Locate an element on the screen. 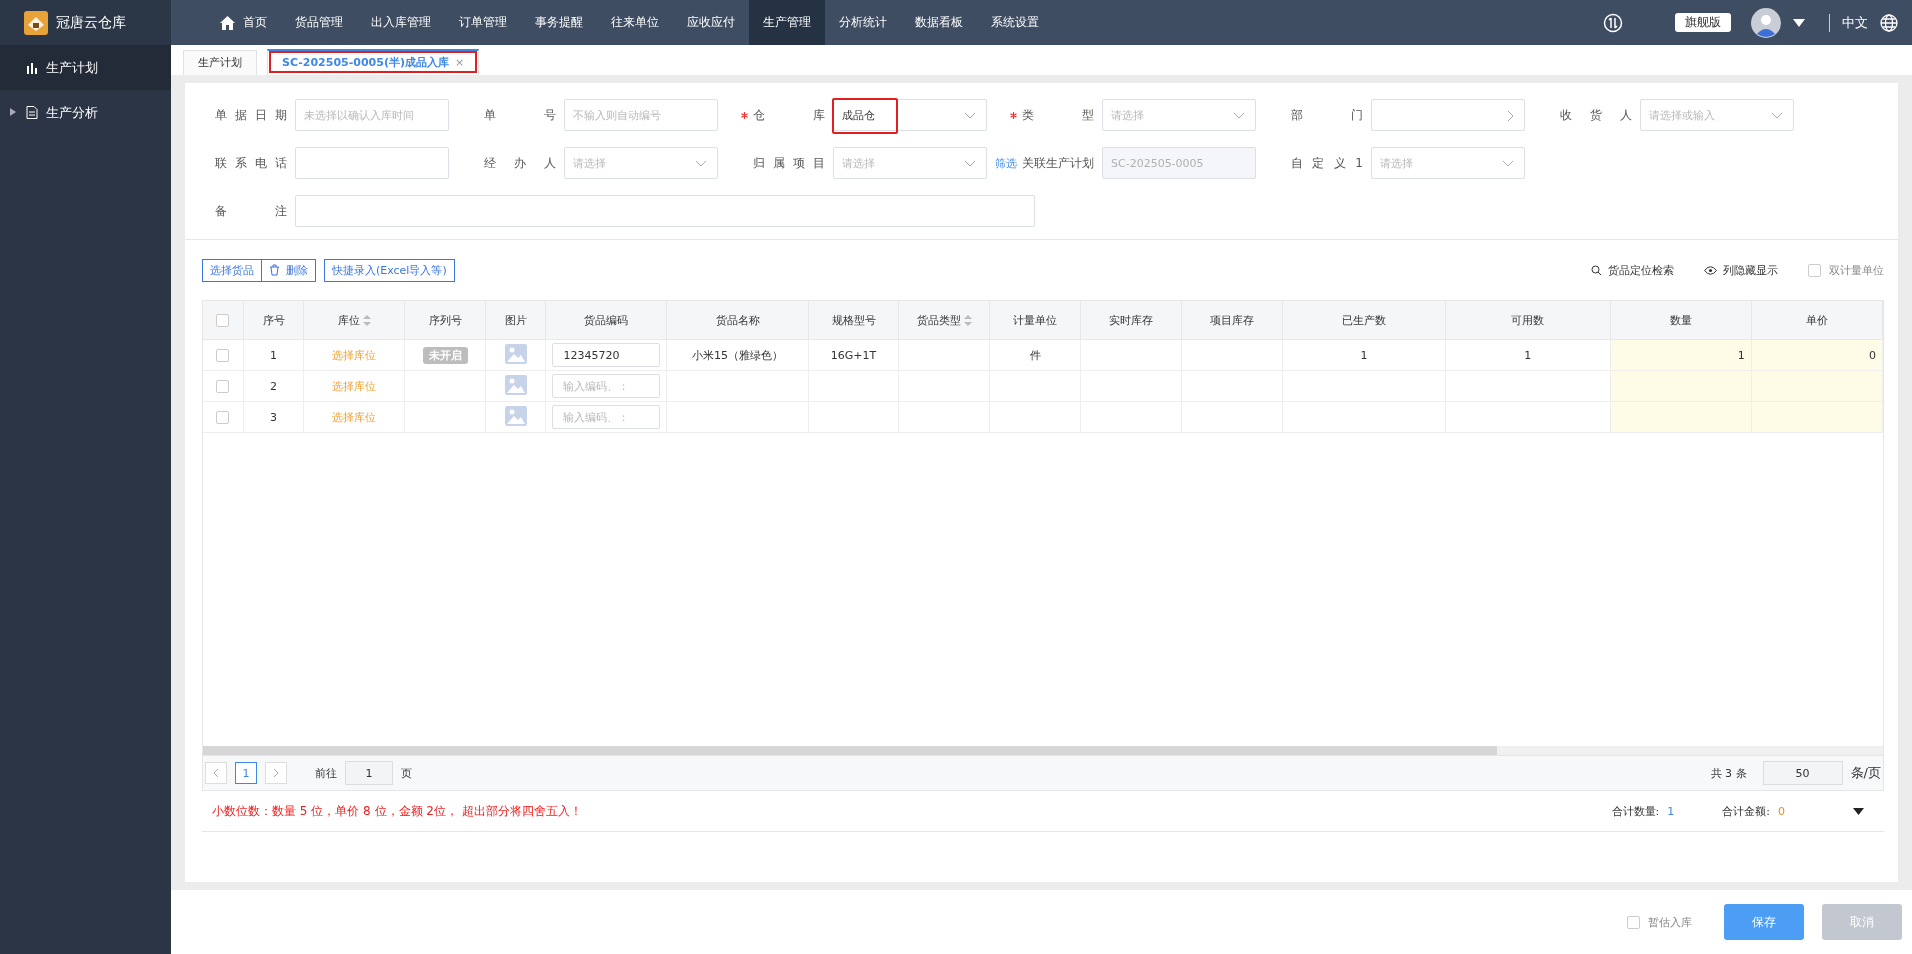 The width and height of the screenshot is (1912, 954). field-label: 归属项目 is located at coordinates (789, 163).